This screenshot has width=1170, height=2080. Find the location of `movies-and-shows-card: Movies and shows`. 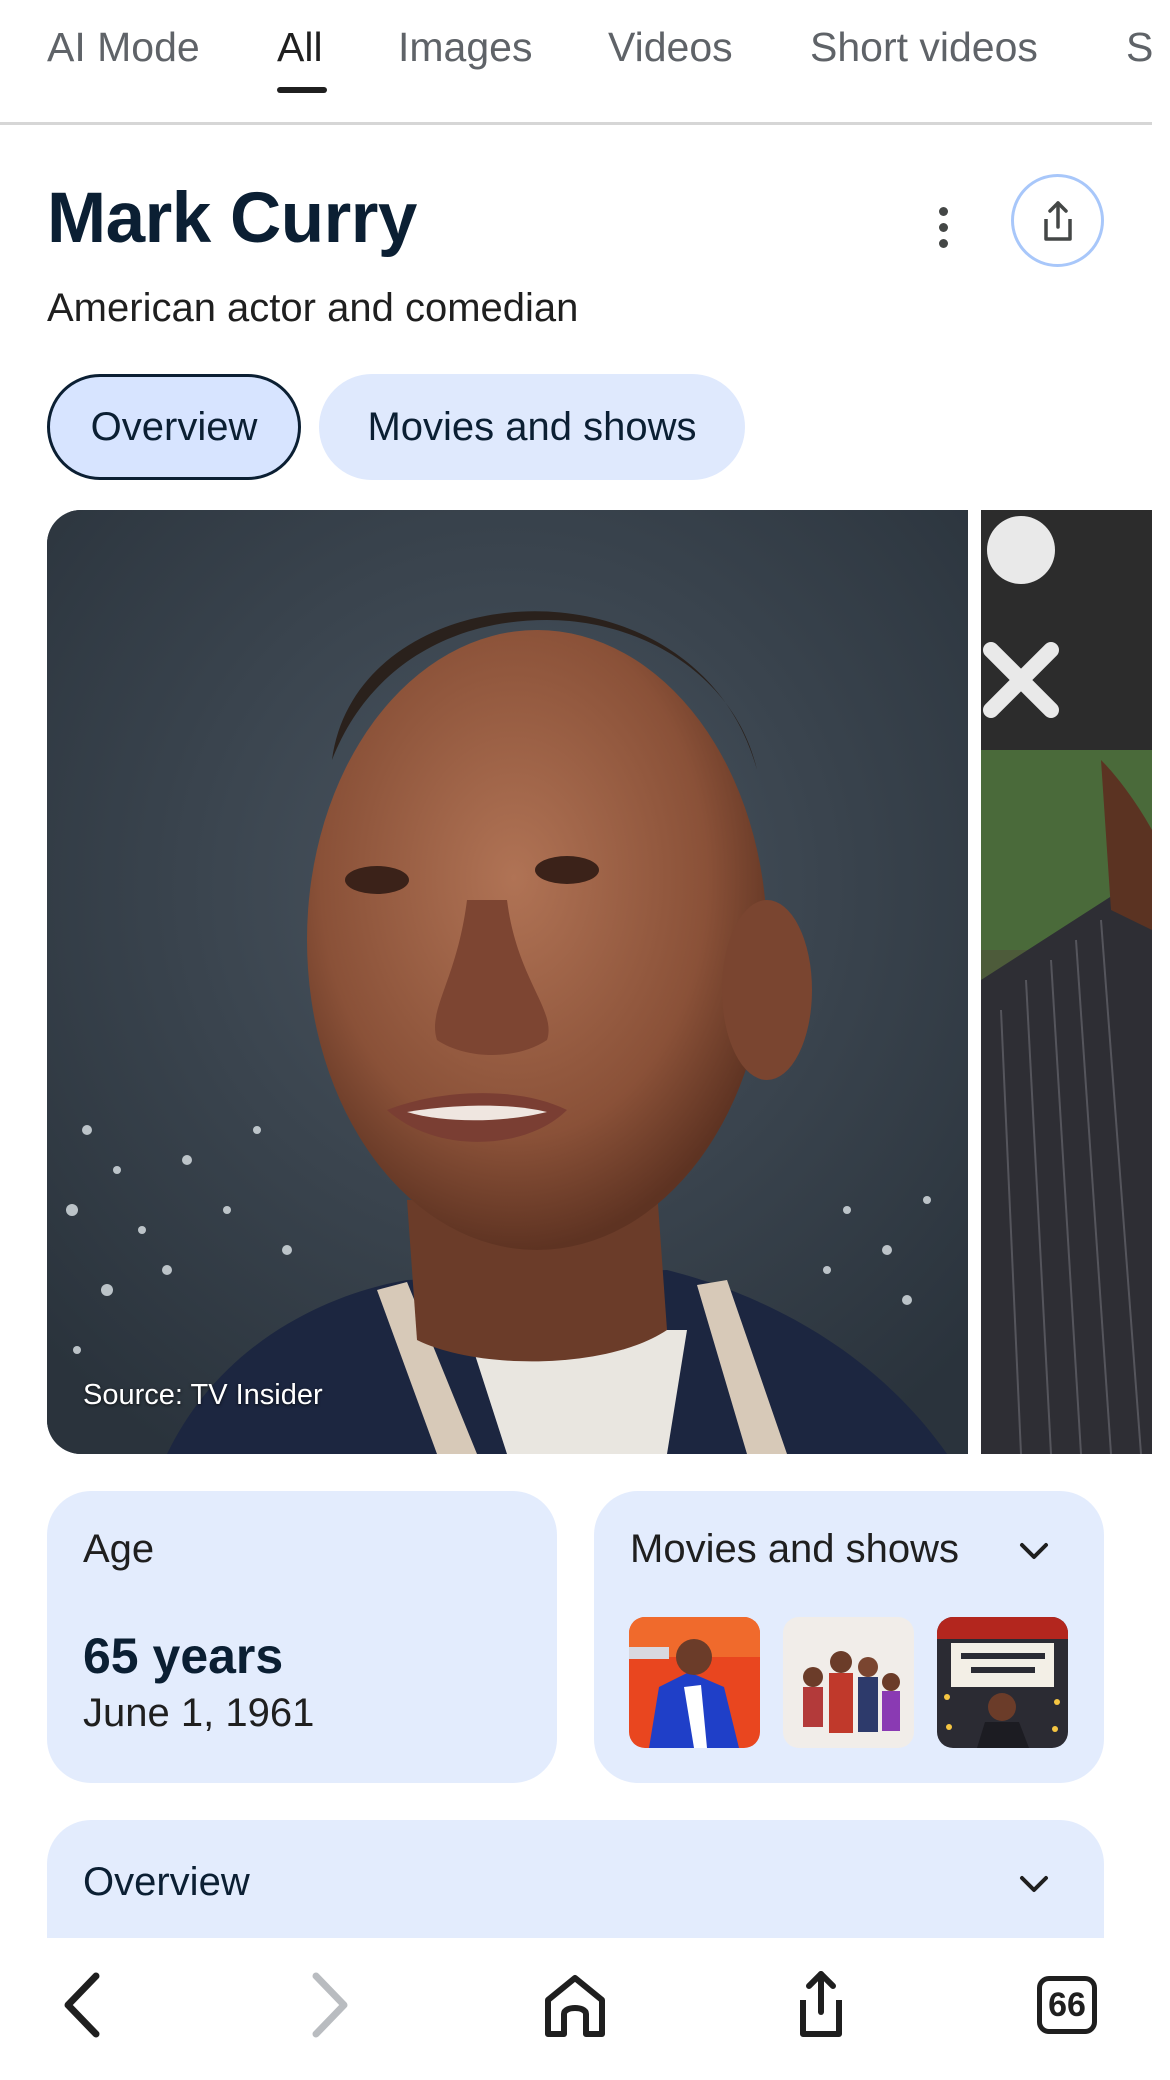

movies-and-shows-card: Movies and shows is located at coordinates (849, 1637).